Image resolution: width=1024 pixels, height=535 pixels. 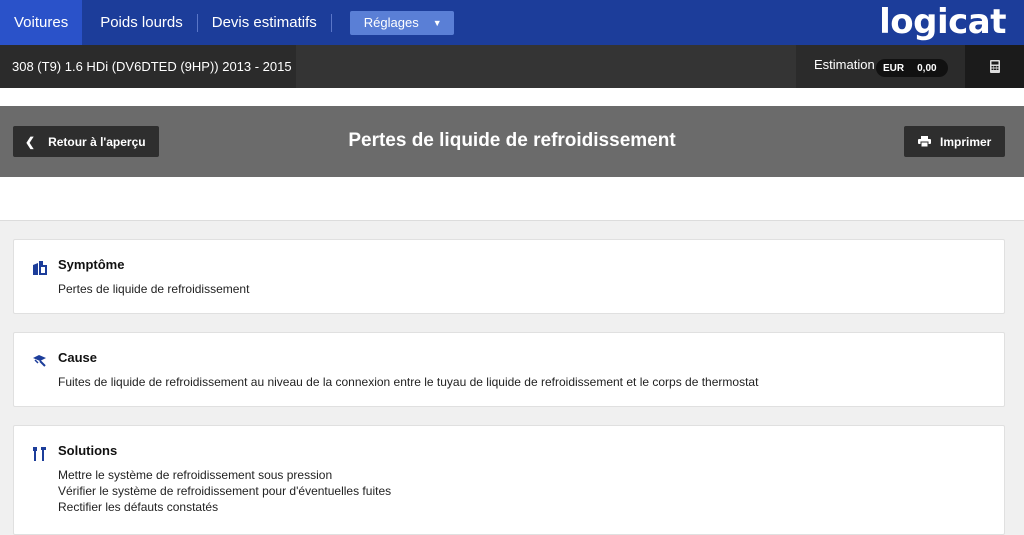 I want to click on subheader-band, so click(x=512, y=199).